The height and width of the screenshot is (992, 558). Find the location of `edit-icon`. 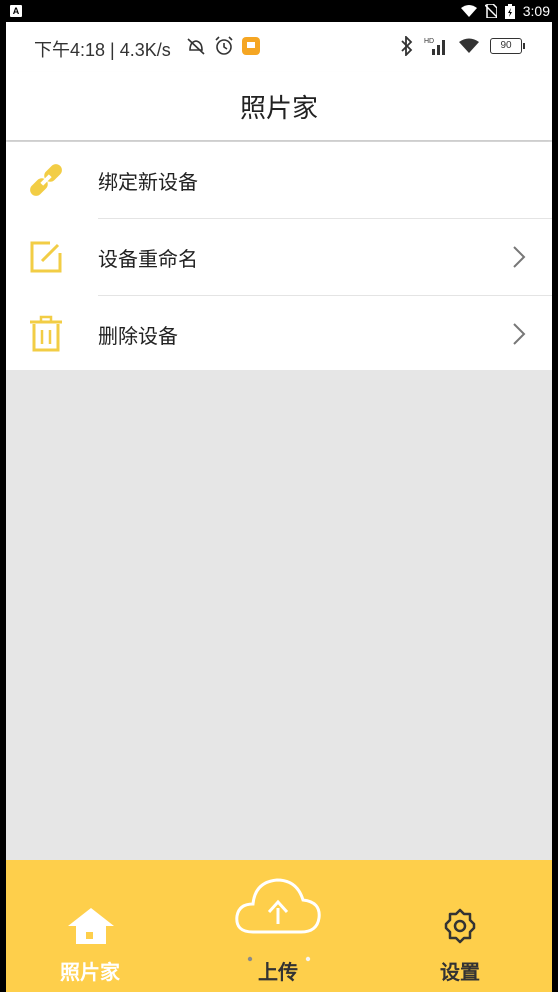

edit-icon is located at coordinates (46, 257).